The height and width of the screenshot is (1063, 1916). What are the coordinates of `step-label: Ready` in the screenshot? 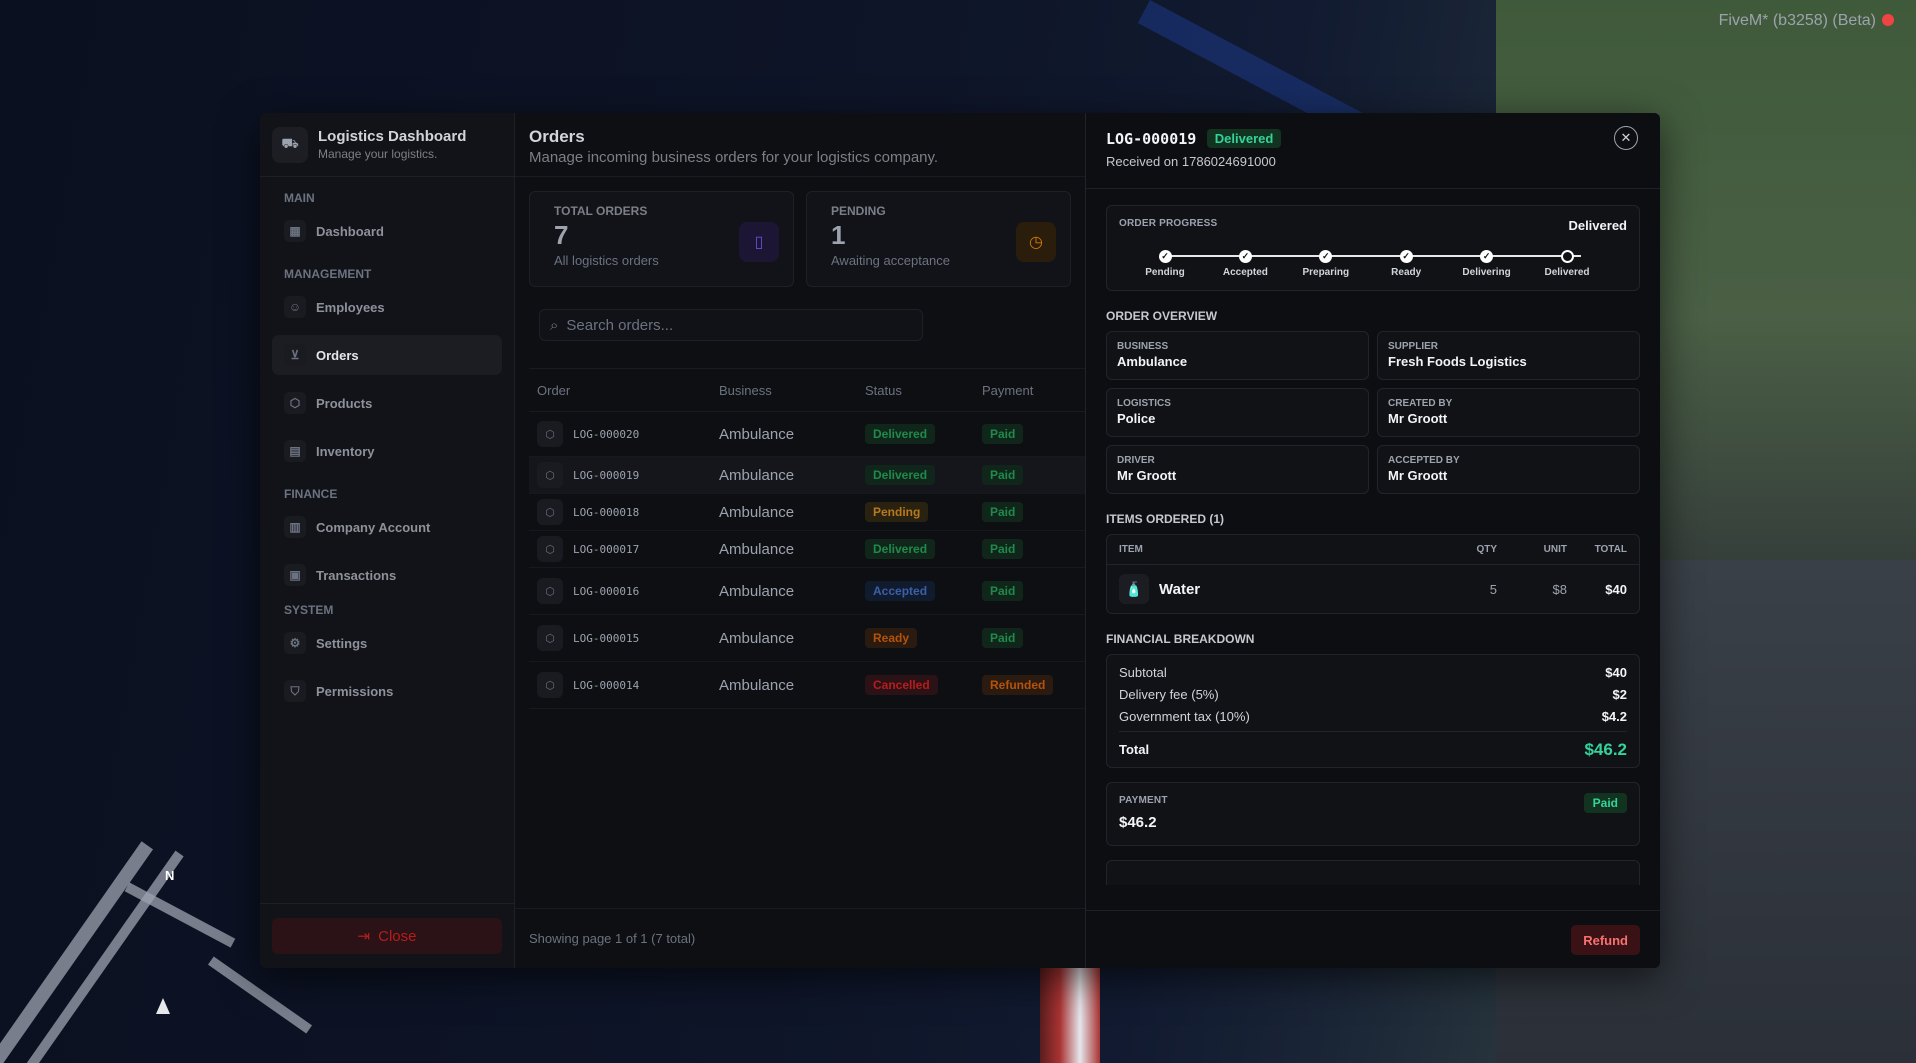 It's located at (1406, 272).